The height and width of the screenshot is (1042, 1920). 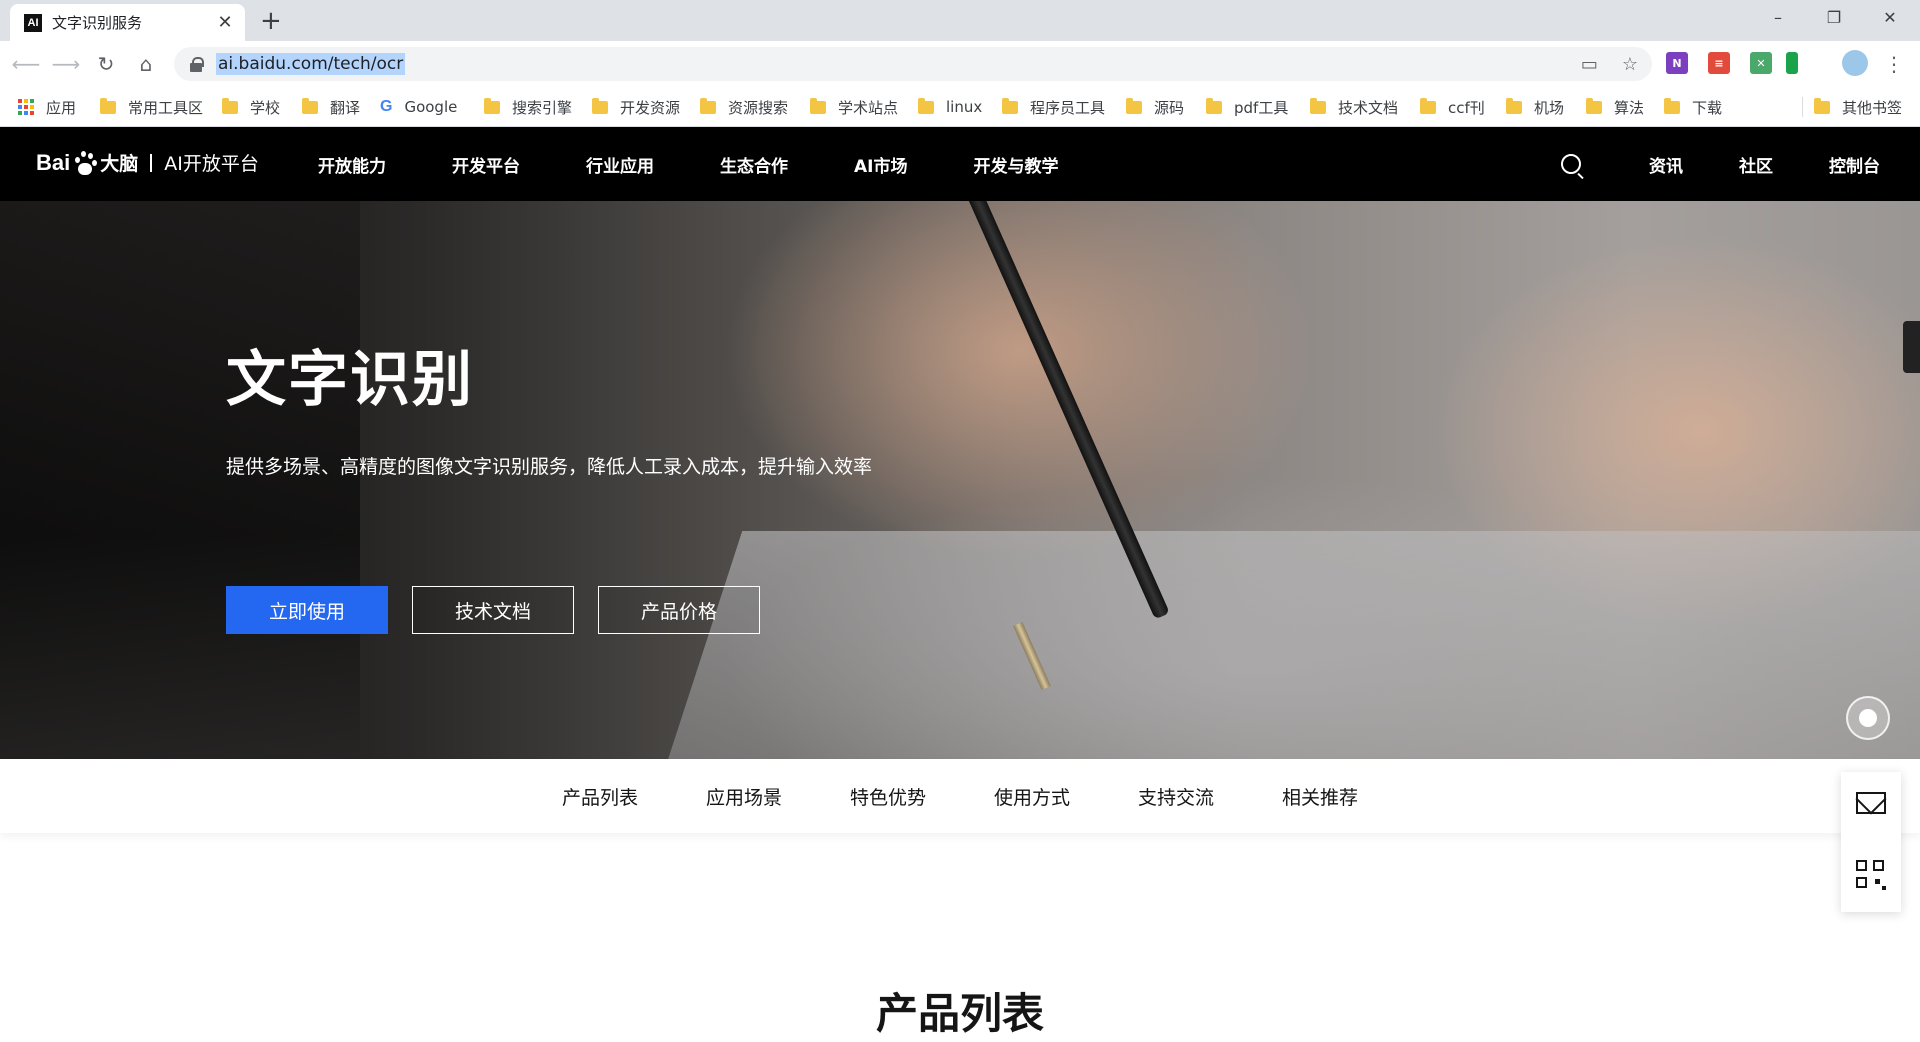 I want to click on nav-link-community: 社区, so click(x=1756, y=164).